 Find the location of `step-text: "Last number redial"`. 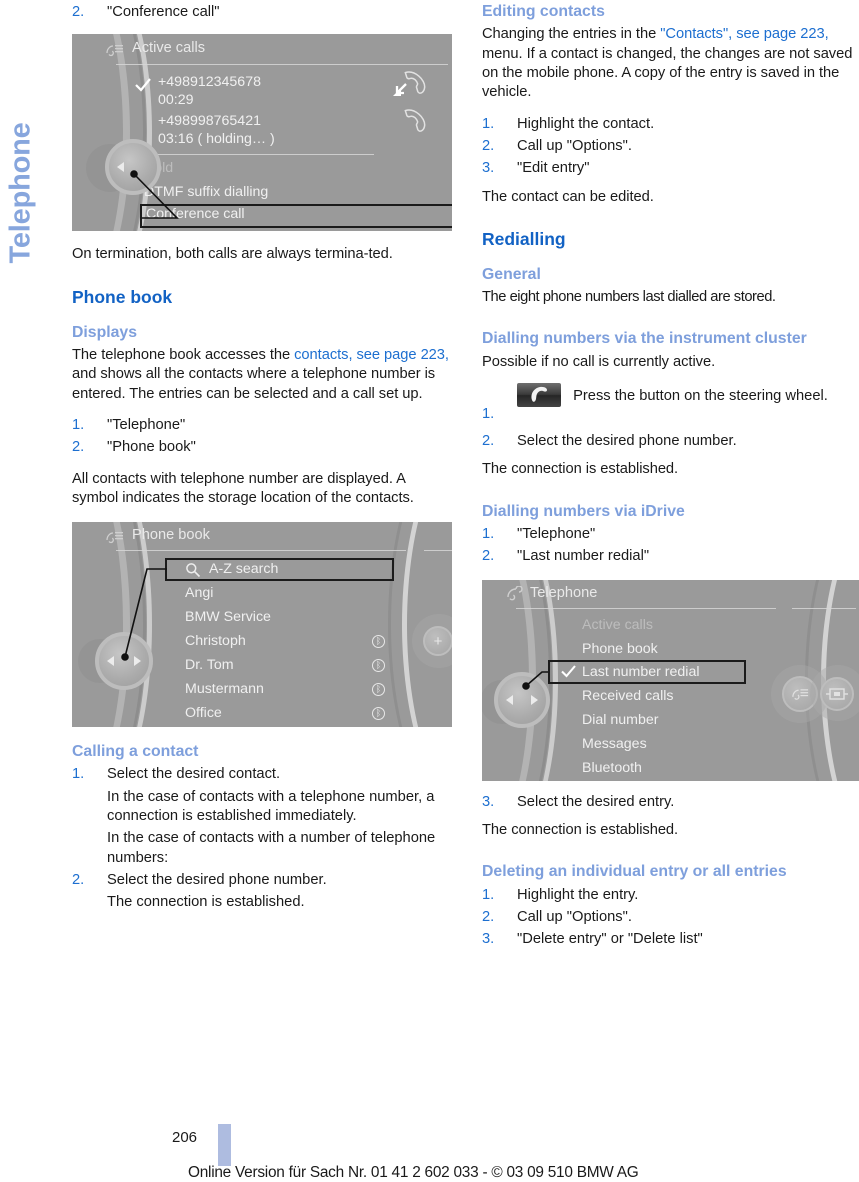

step-text: "Last number redial" is located at coordinates (583, 556).